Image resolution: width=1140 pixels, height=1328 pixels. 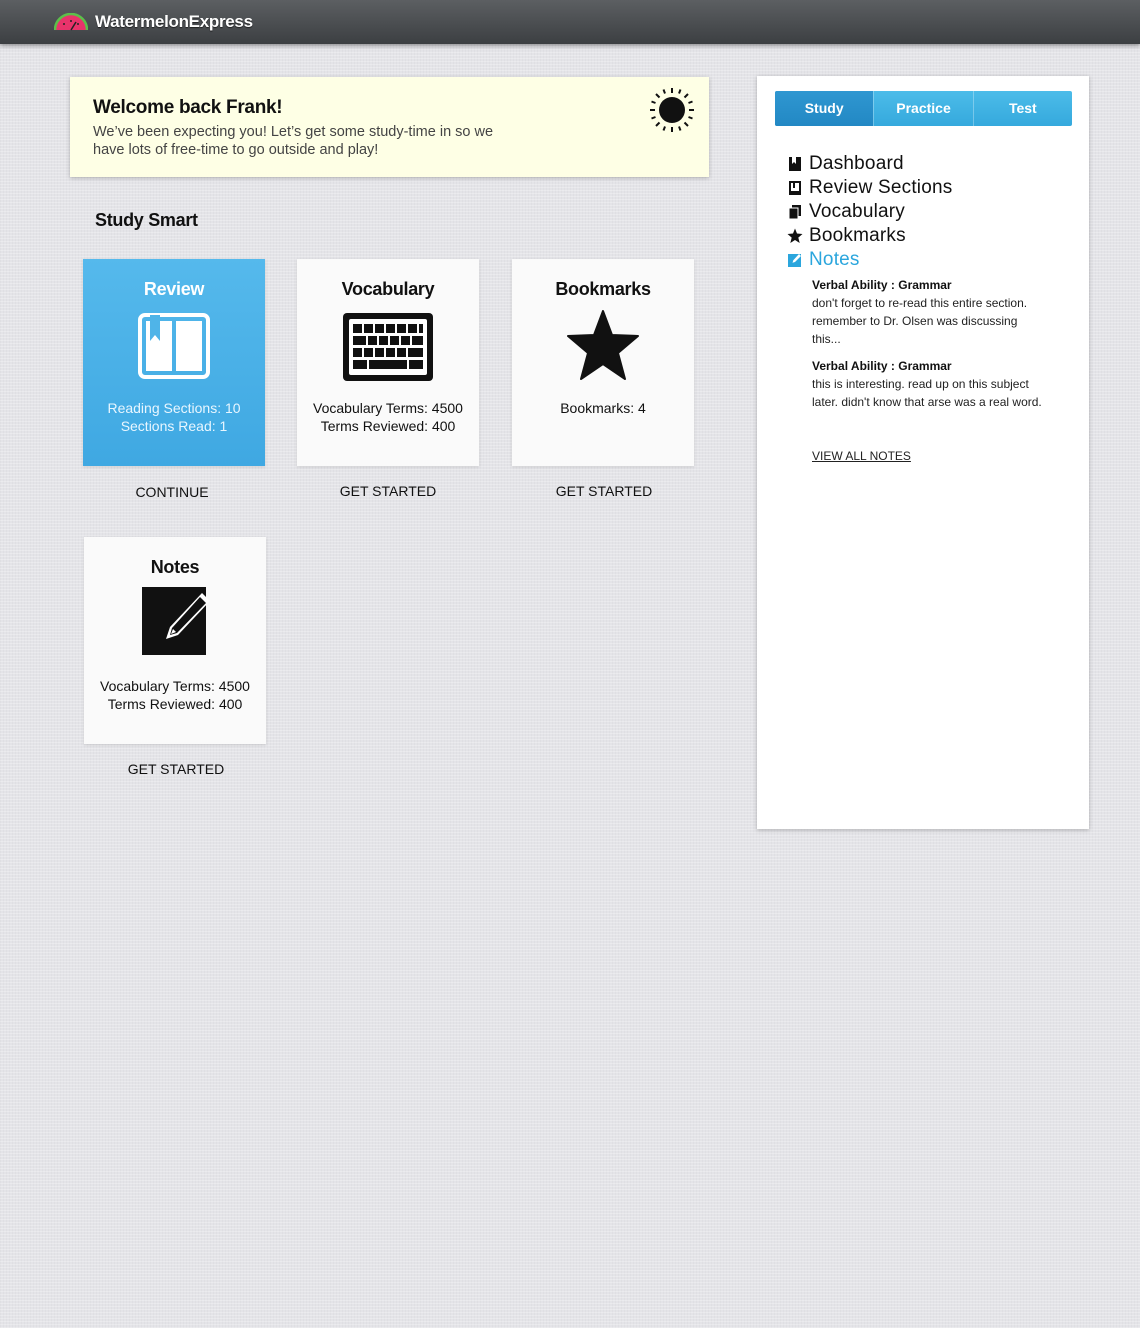 I want to click on tab-practice: Practice, so click(x=922, y=108).